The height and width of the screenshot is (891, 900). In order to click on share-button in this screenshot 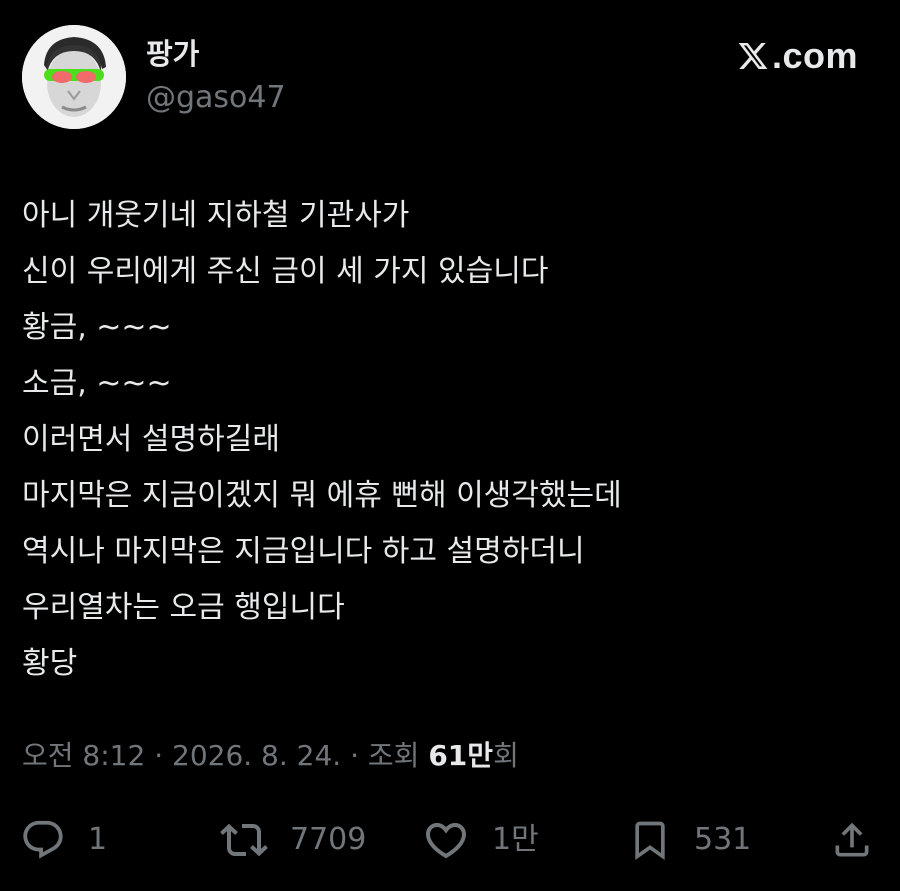, I will do `click(852, 840)`.